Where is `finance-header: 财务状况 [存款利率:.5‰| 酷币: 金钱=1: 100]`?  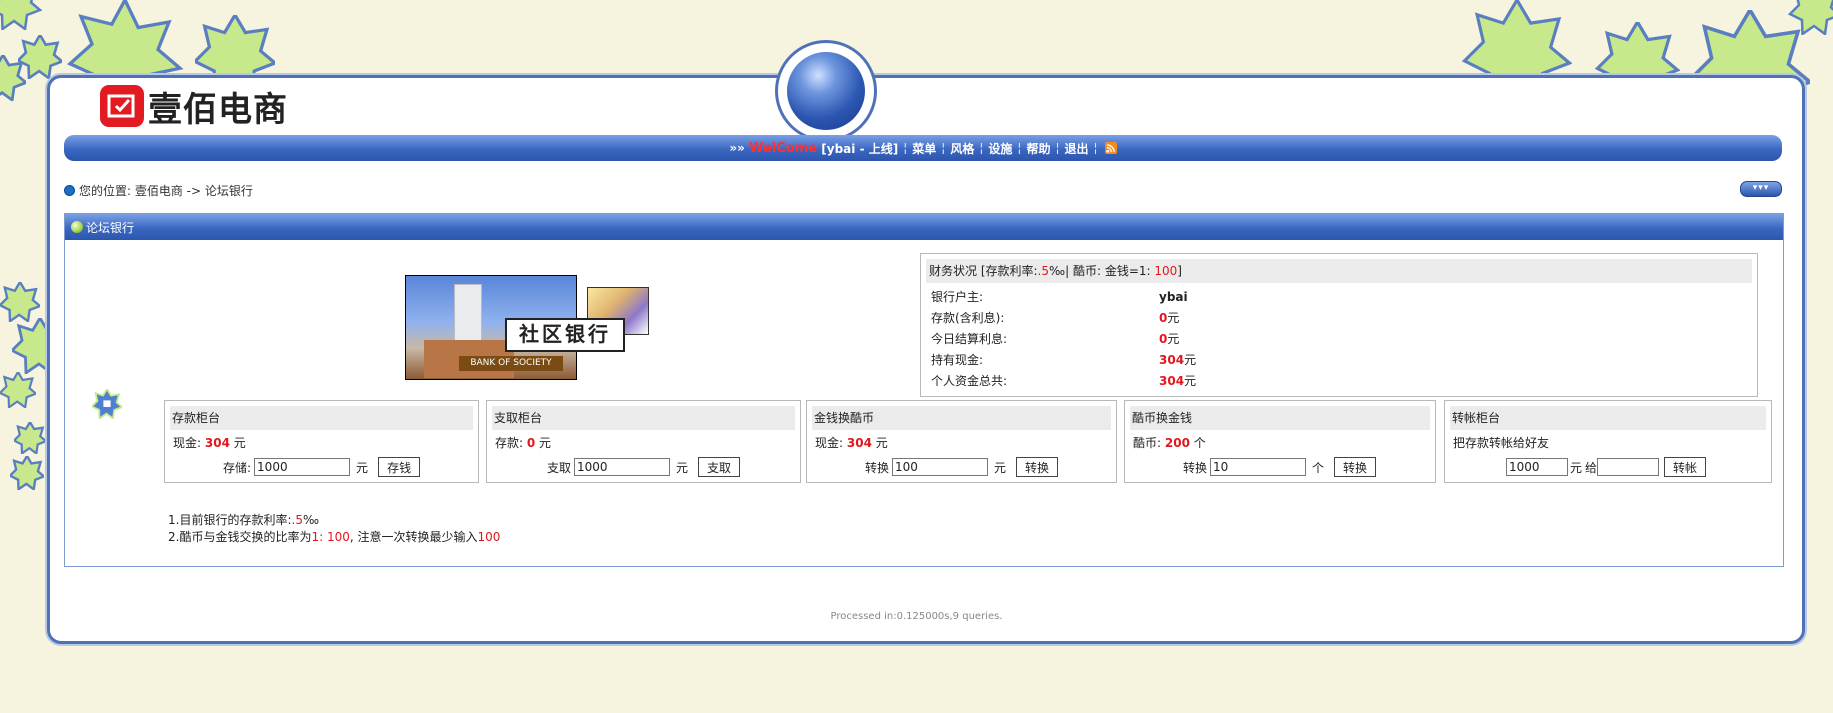 finance-header: 财务状况 [存款利率:.5‰| 酷币: 金钱=1: 100] is located at coordinates (1339, 271).